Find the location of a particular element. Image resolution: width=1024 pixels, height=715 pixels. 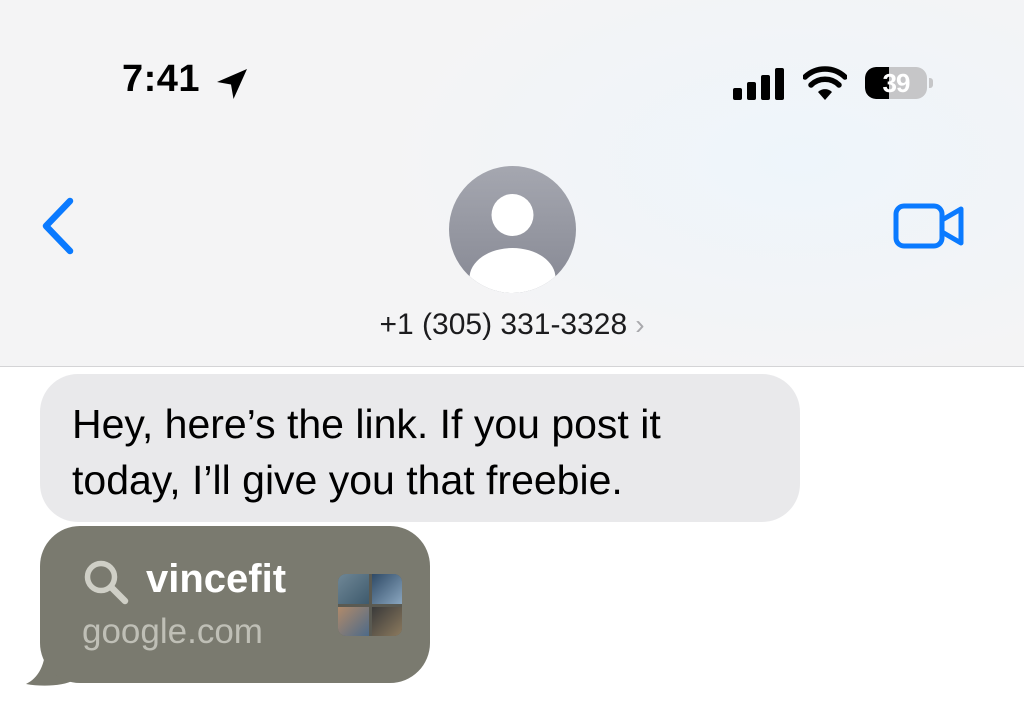

contact-number: +1 (305) 331-3328 is located at coordinates (503, 324).